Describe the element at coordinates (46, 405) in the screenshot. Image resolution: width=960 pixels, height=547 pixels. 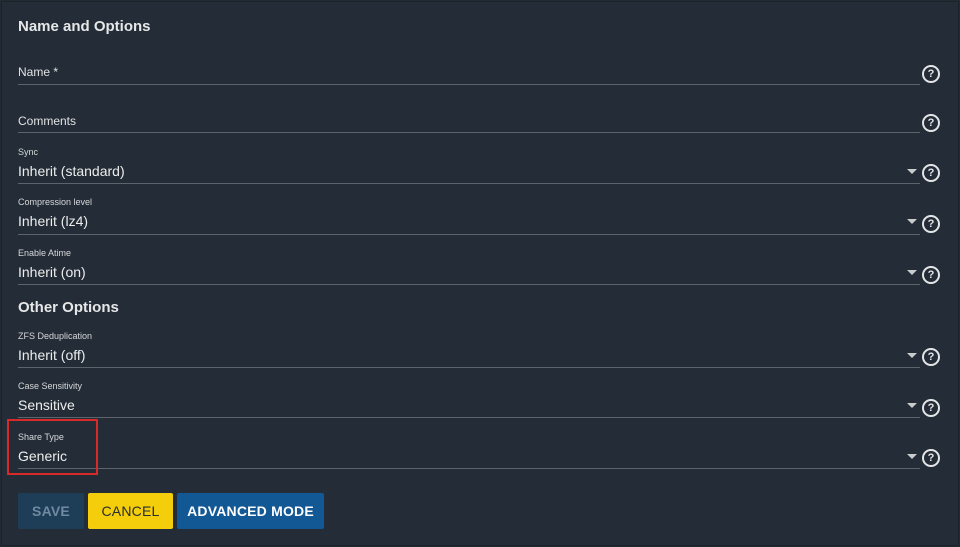
I see `case-sensitivity-value: Sensitive` at that location.